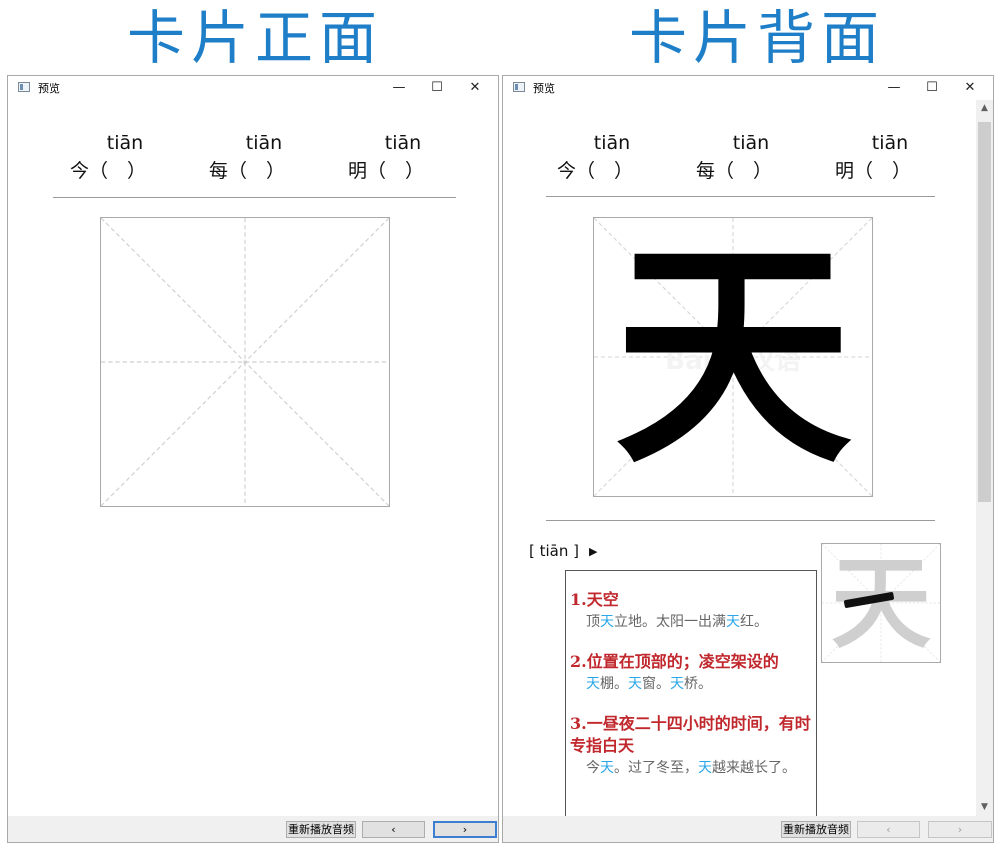 This screenshot has width=1000, height=849. I want to click on back-heading: 卡片背面, so click(756, 38).